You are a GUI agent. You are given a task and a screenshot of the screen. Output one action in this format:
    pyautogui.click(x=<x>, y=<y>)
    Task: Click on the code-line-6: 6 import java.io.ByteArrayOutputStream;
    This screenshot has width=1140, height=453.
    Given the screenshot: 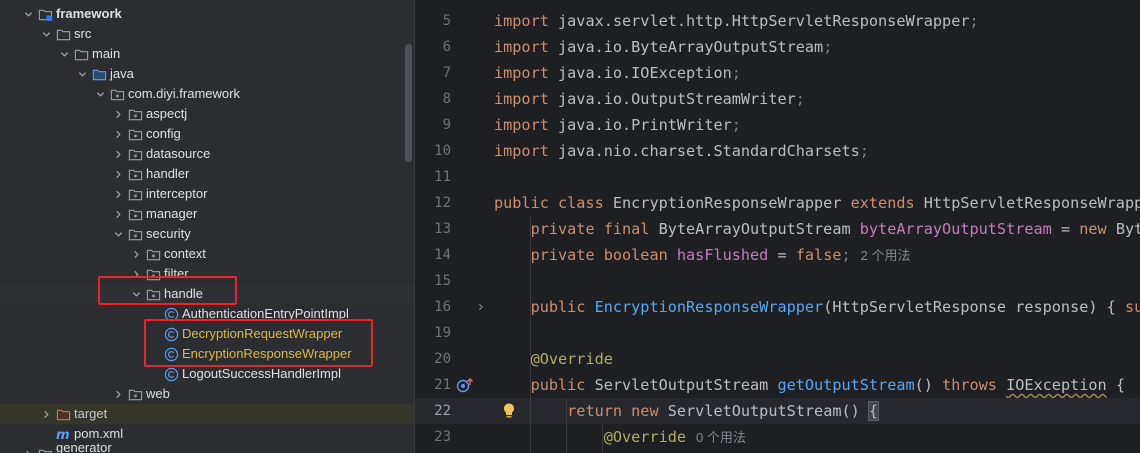 What is the action you would take?
    pyautogui.click(x=777, y=47)
    